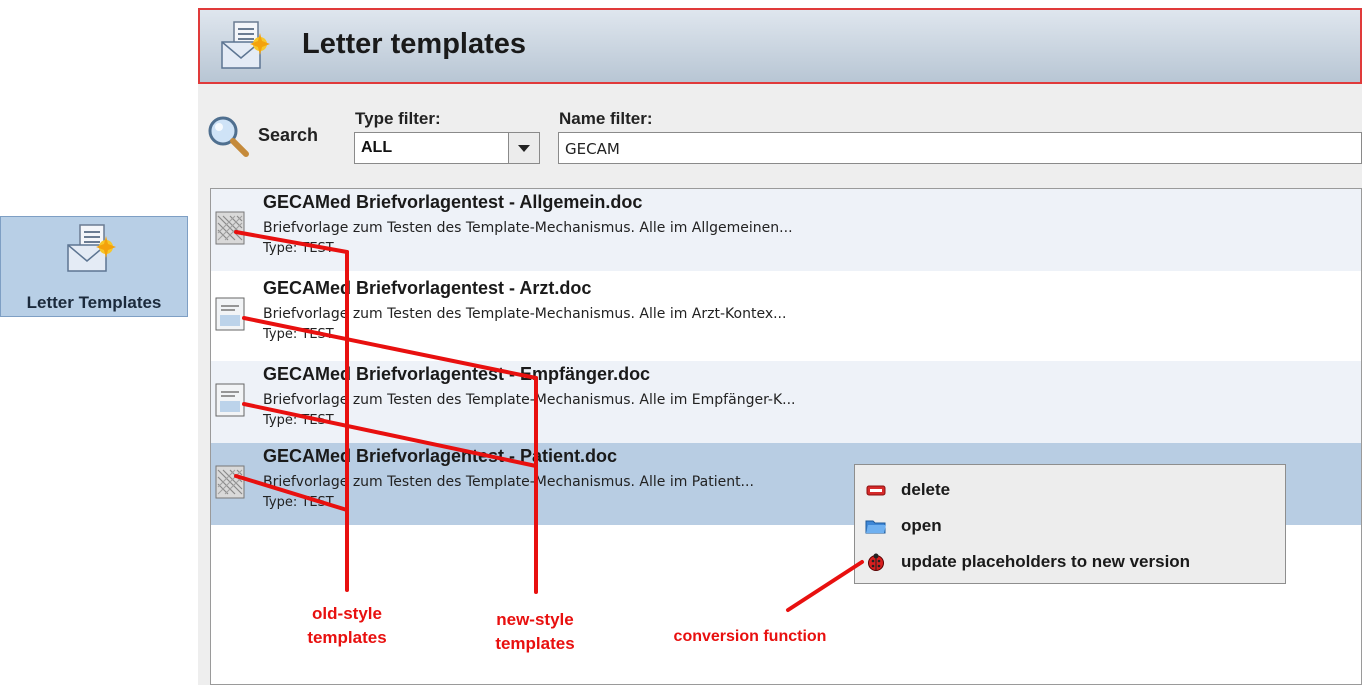 The height and width of the screenshot is (685, 1362). I want to click on menu-item-update-placeholders: update placeholders to new version, so click(1070, 562).